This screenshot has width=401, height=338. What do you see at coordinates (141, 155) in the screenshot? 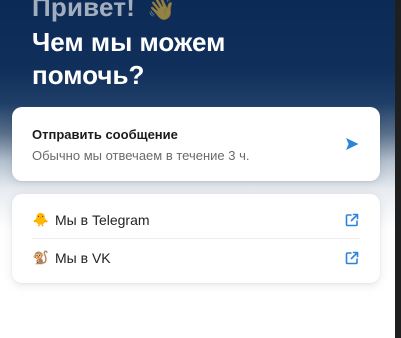
I see `reply-time-text: Обычно мы отвечаем в течение 3 ч.` at bounding box center [141, 155].